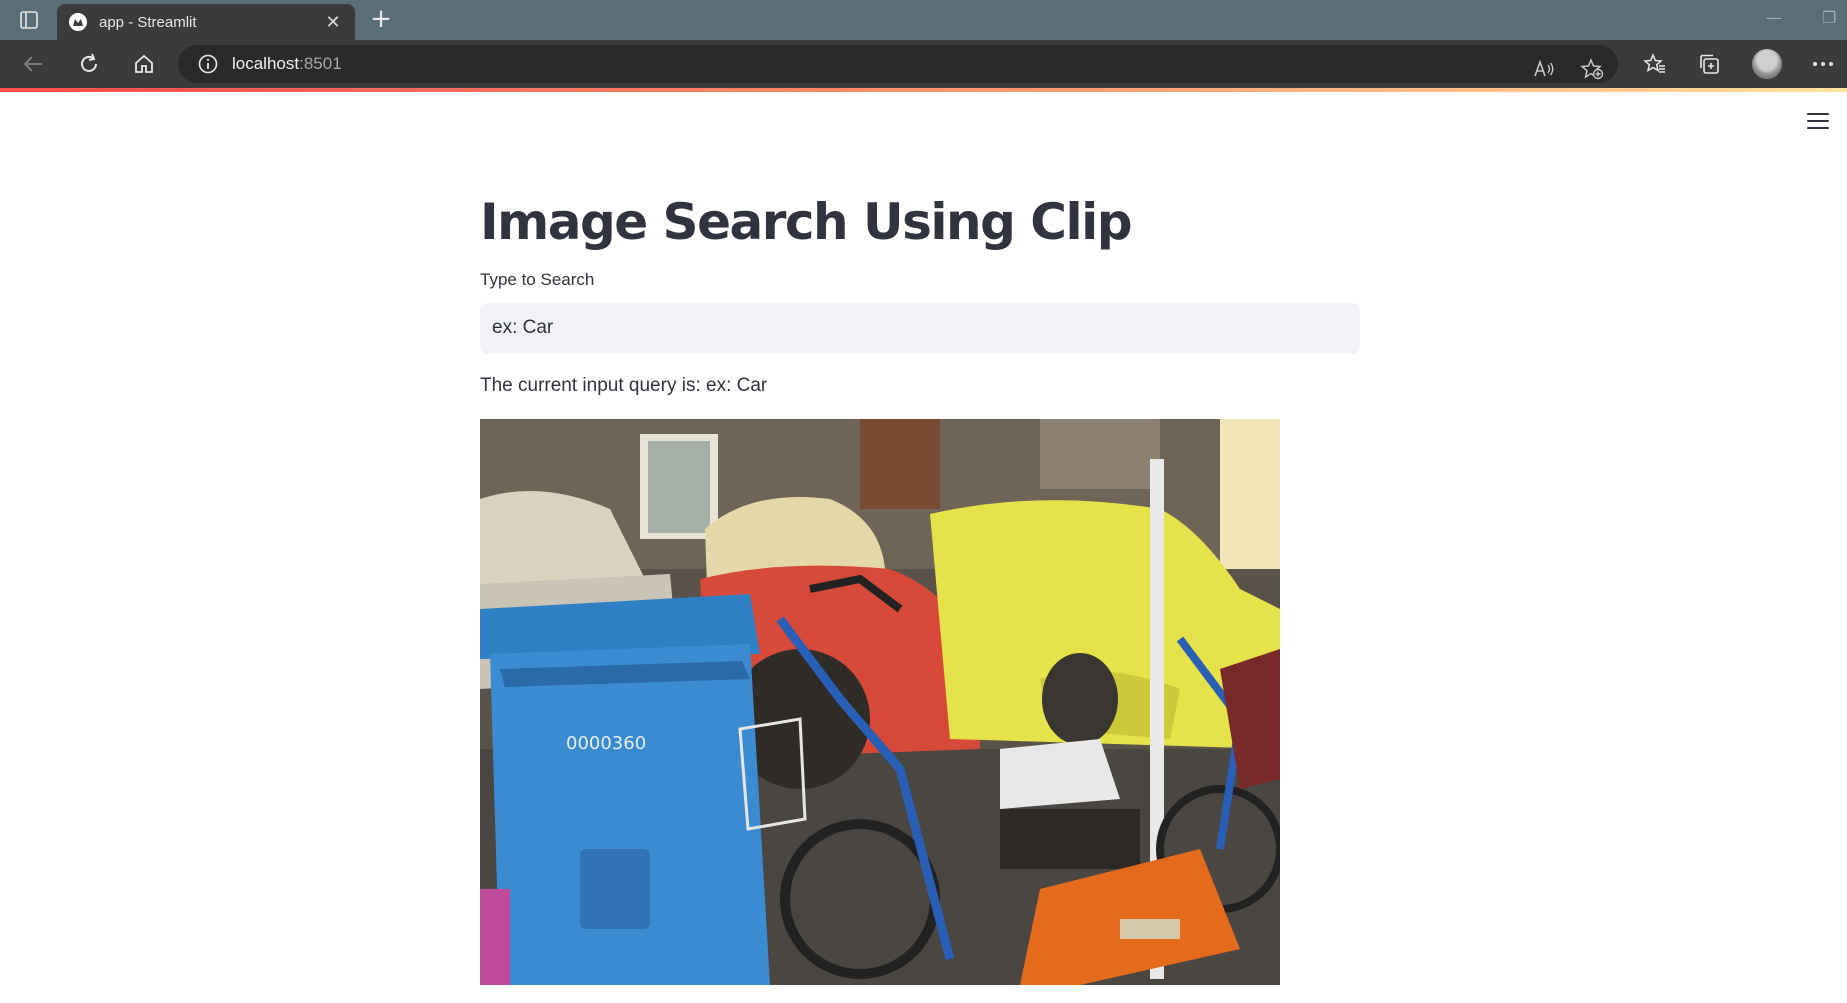 The image size is (1847, 1003). I want to click on refresh-icon, so click(89, 62).